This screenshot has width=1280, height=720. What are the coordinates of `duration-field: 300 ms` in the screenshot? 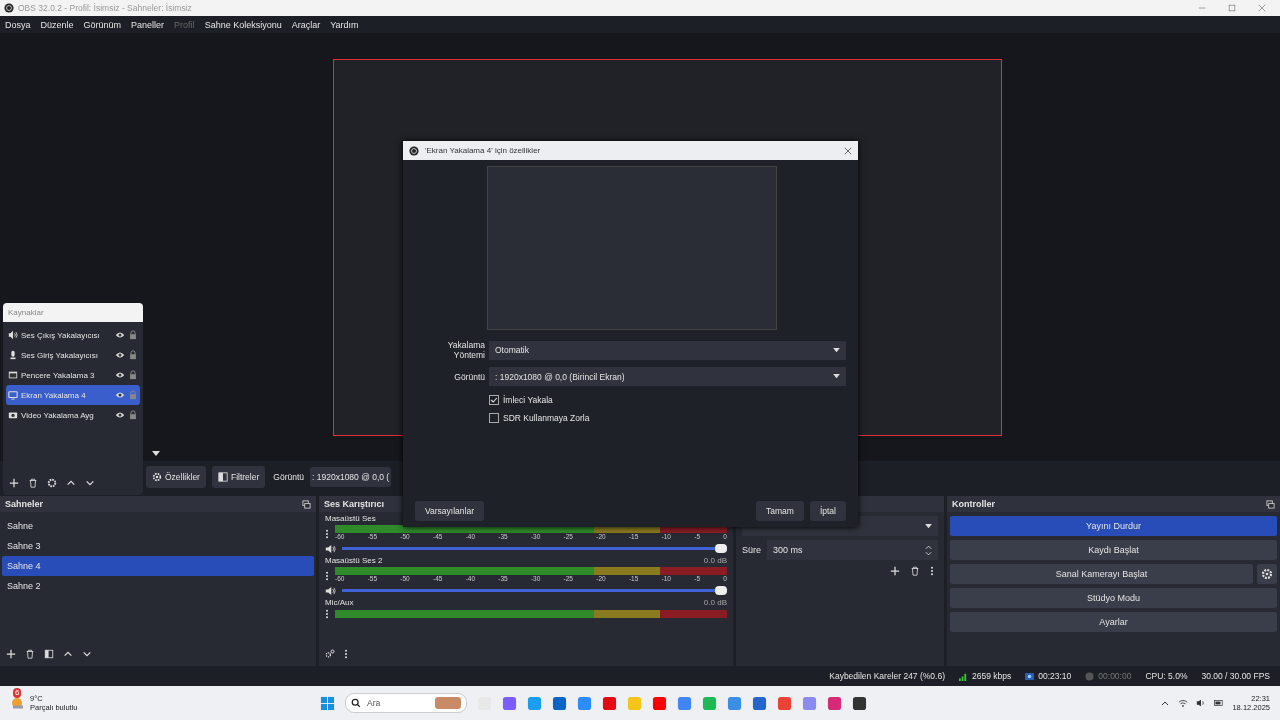 It's located at (852, 550).